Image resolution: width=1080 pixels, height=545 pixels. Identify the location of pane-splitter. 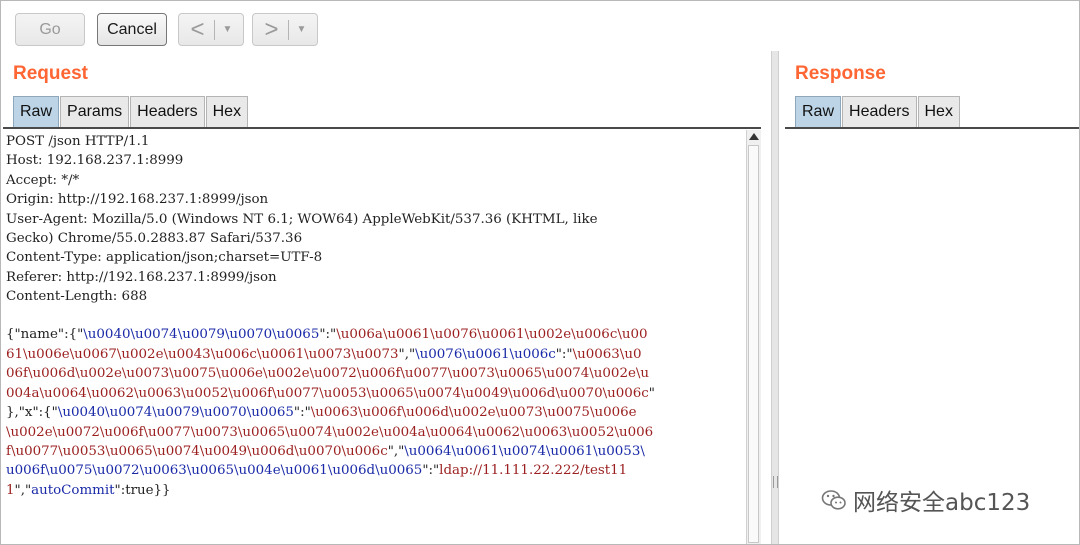
(775, 297).